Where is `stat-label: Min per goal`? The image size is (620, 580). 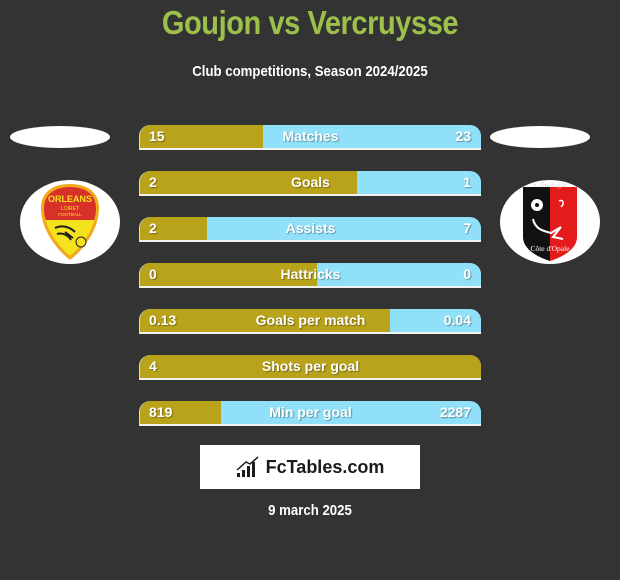 stat-label: Min per goal is located at coordinates (310, 412).